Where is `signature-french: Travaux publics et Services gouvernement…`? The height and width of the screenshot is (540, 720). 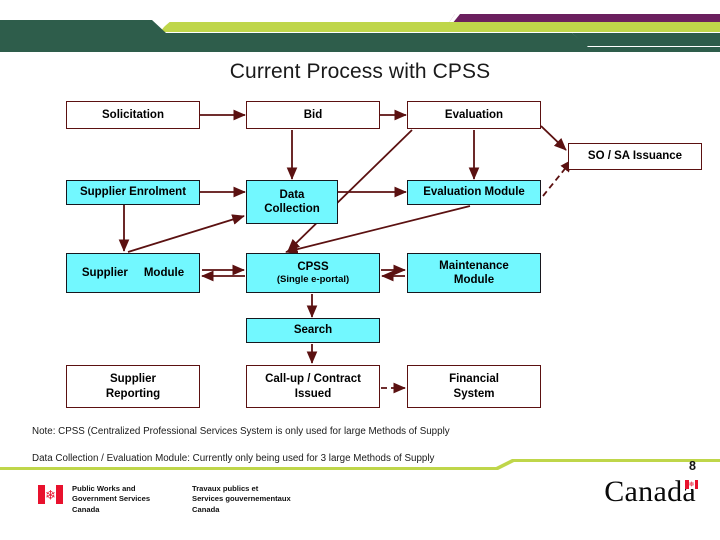 signature-french: Travaux publics et Services gouvernement… is located at coordinates (241, 499).